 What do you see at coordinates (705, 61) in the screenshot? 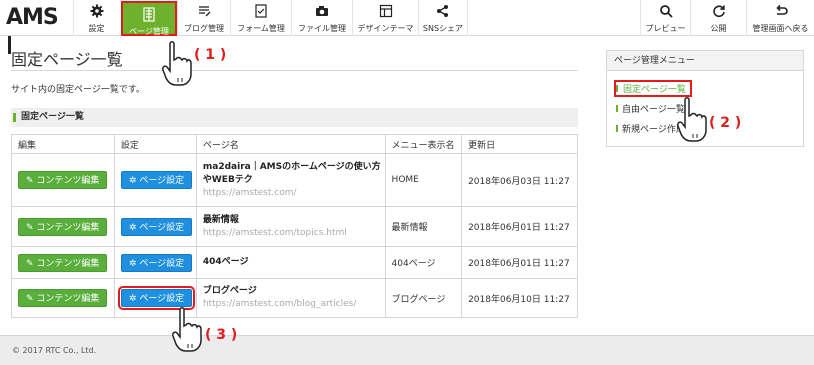
I see `side-menu-title: ページ管理メニュー` at bounding box center [705, 61].